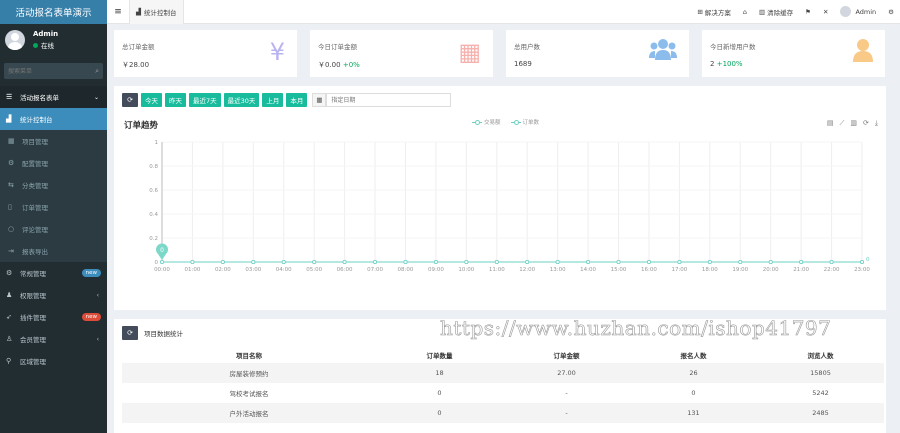 This screenshot has height=433, width=900. Describe the element at coordinates (53, 141) in the screenshot. I see `sidebar-item-projects: ▦ 项目管理` at that location.